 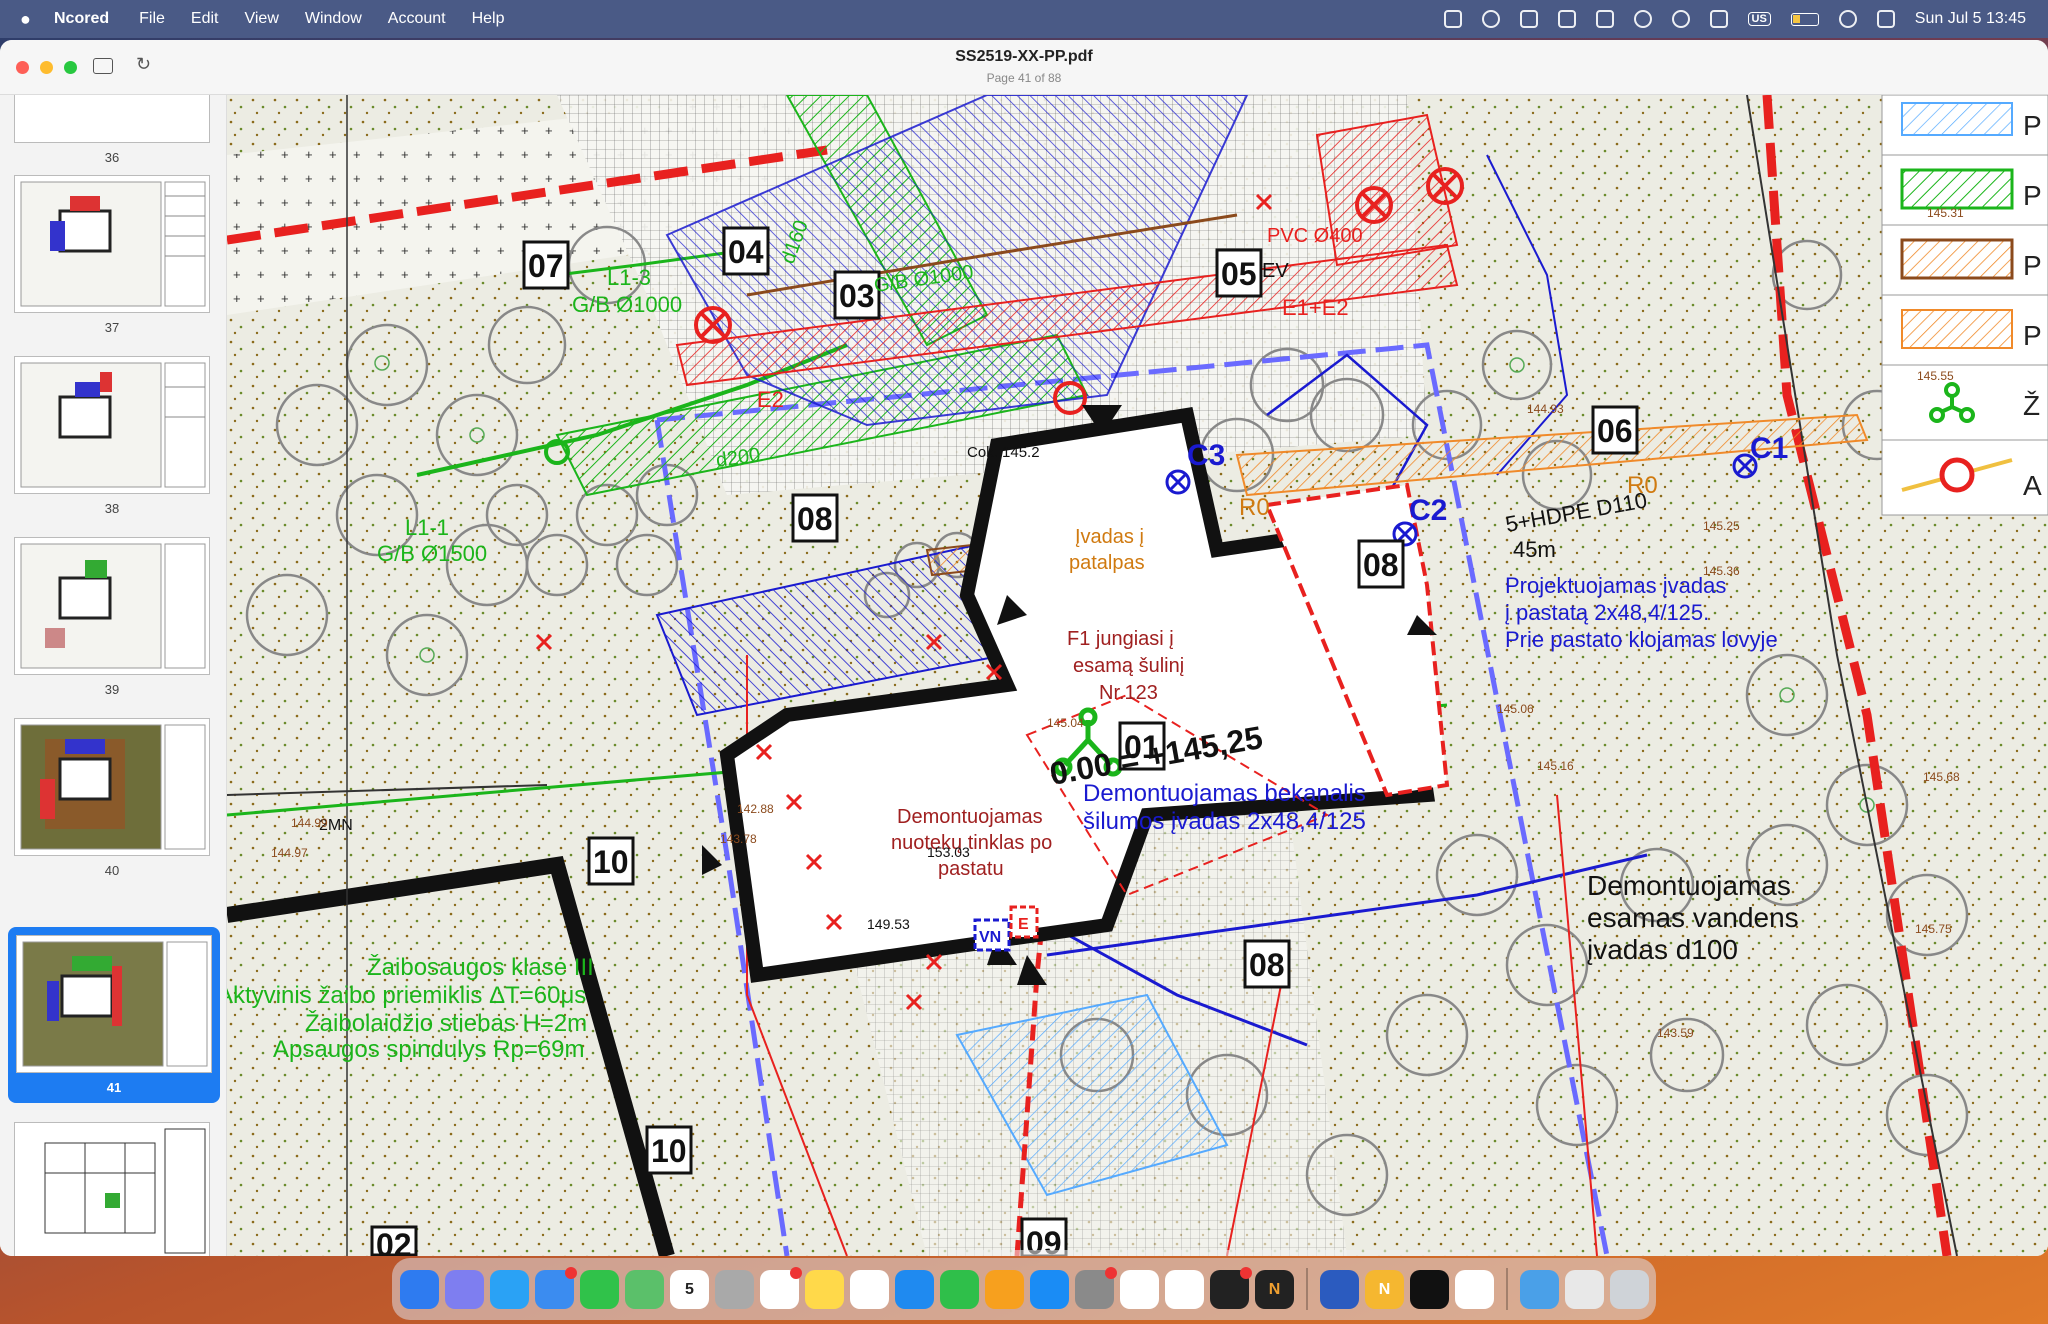 I want to click on reminders-icon, so click(x=781, y=1287).